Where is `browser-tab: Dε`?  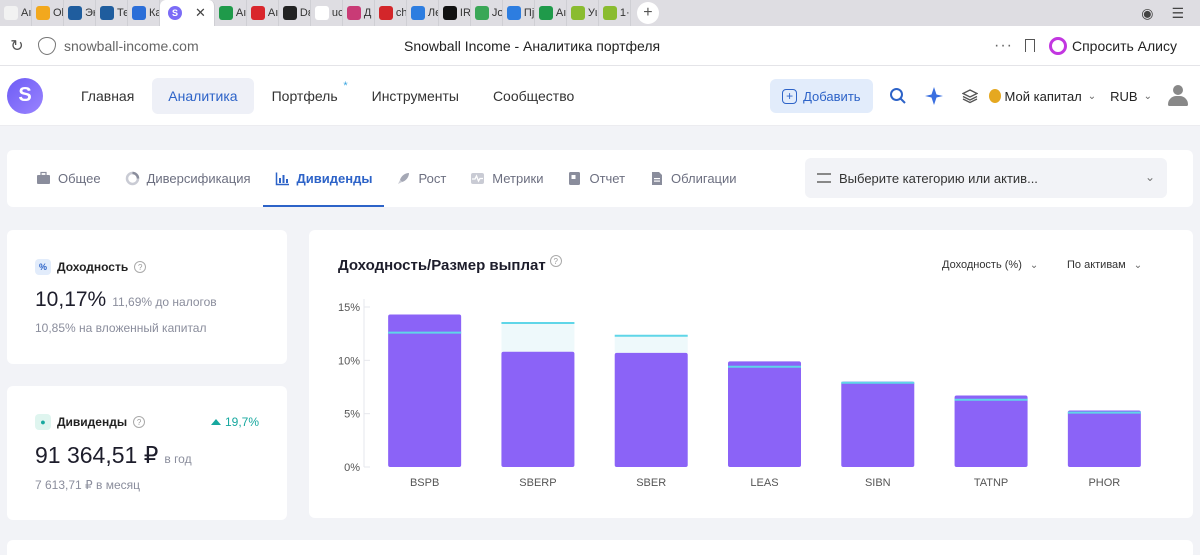
browser-tab: Dε is located at coordinates (295, 13).